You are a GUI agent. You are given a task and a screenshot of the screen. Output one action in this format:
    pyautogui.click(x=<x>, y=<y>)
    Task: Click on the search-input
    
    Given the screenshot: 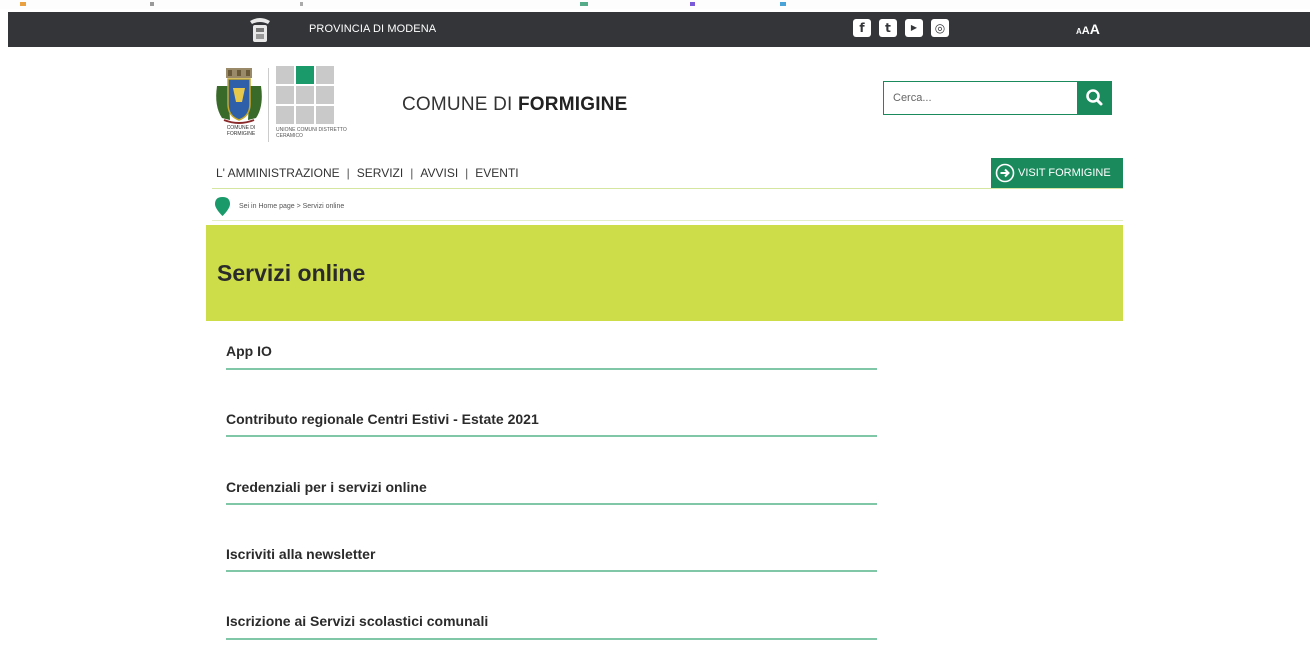 What is the action you would take?
    pyautogui.click(x=980, y=98)
    